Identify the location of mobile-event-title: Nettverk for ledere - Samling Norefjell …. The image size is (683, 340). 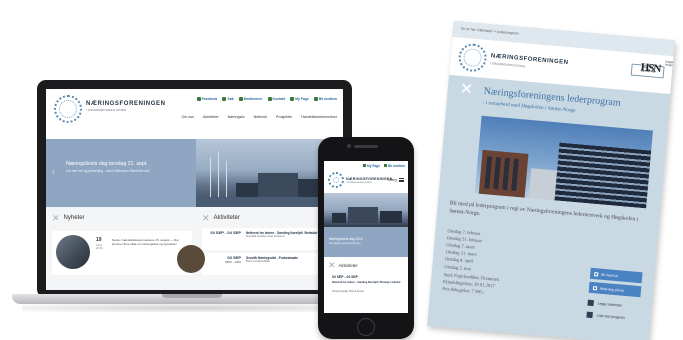
(368, 283).